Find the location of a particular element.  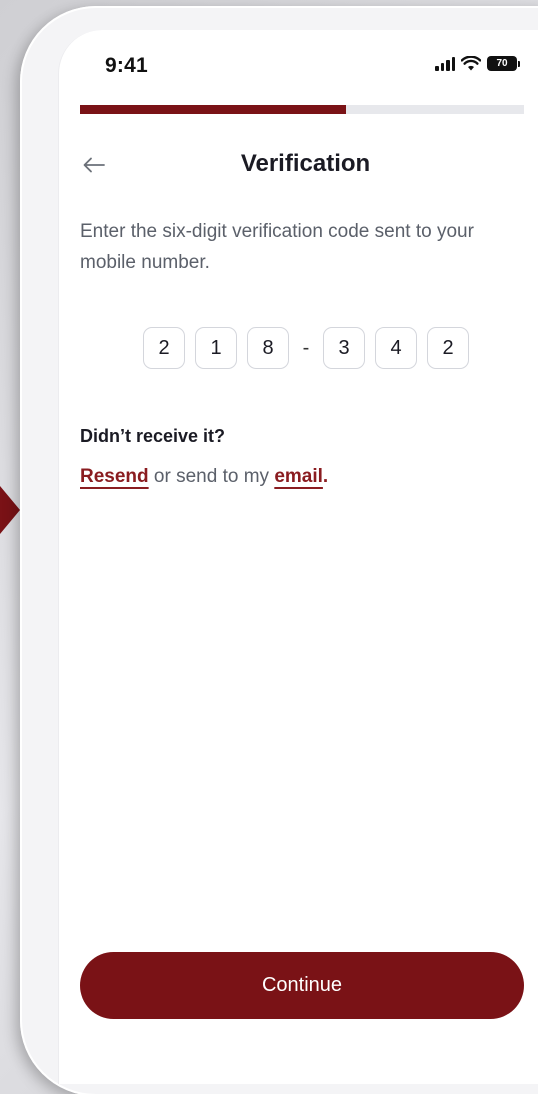

resend-middle-text: or send to my is located at coordinates (211, 476).